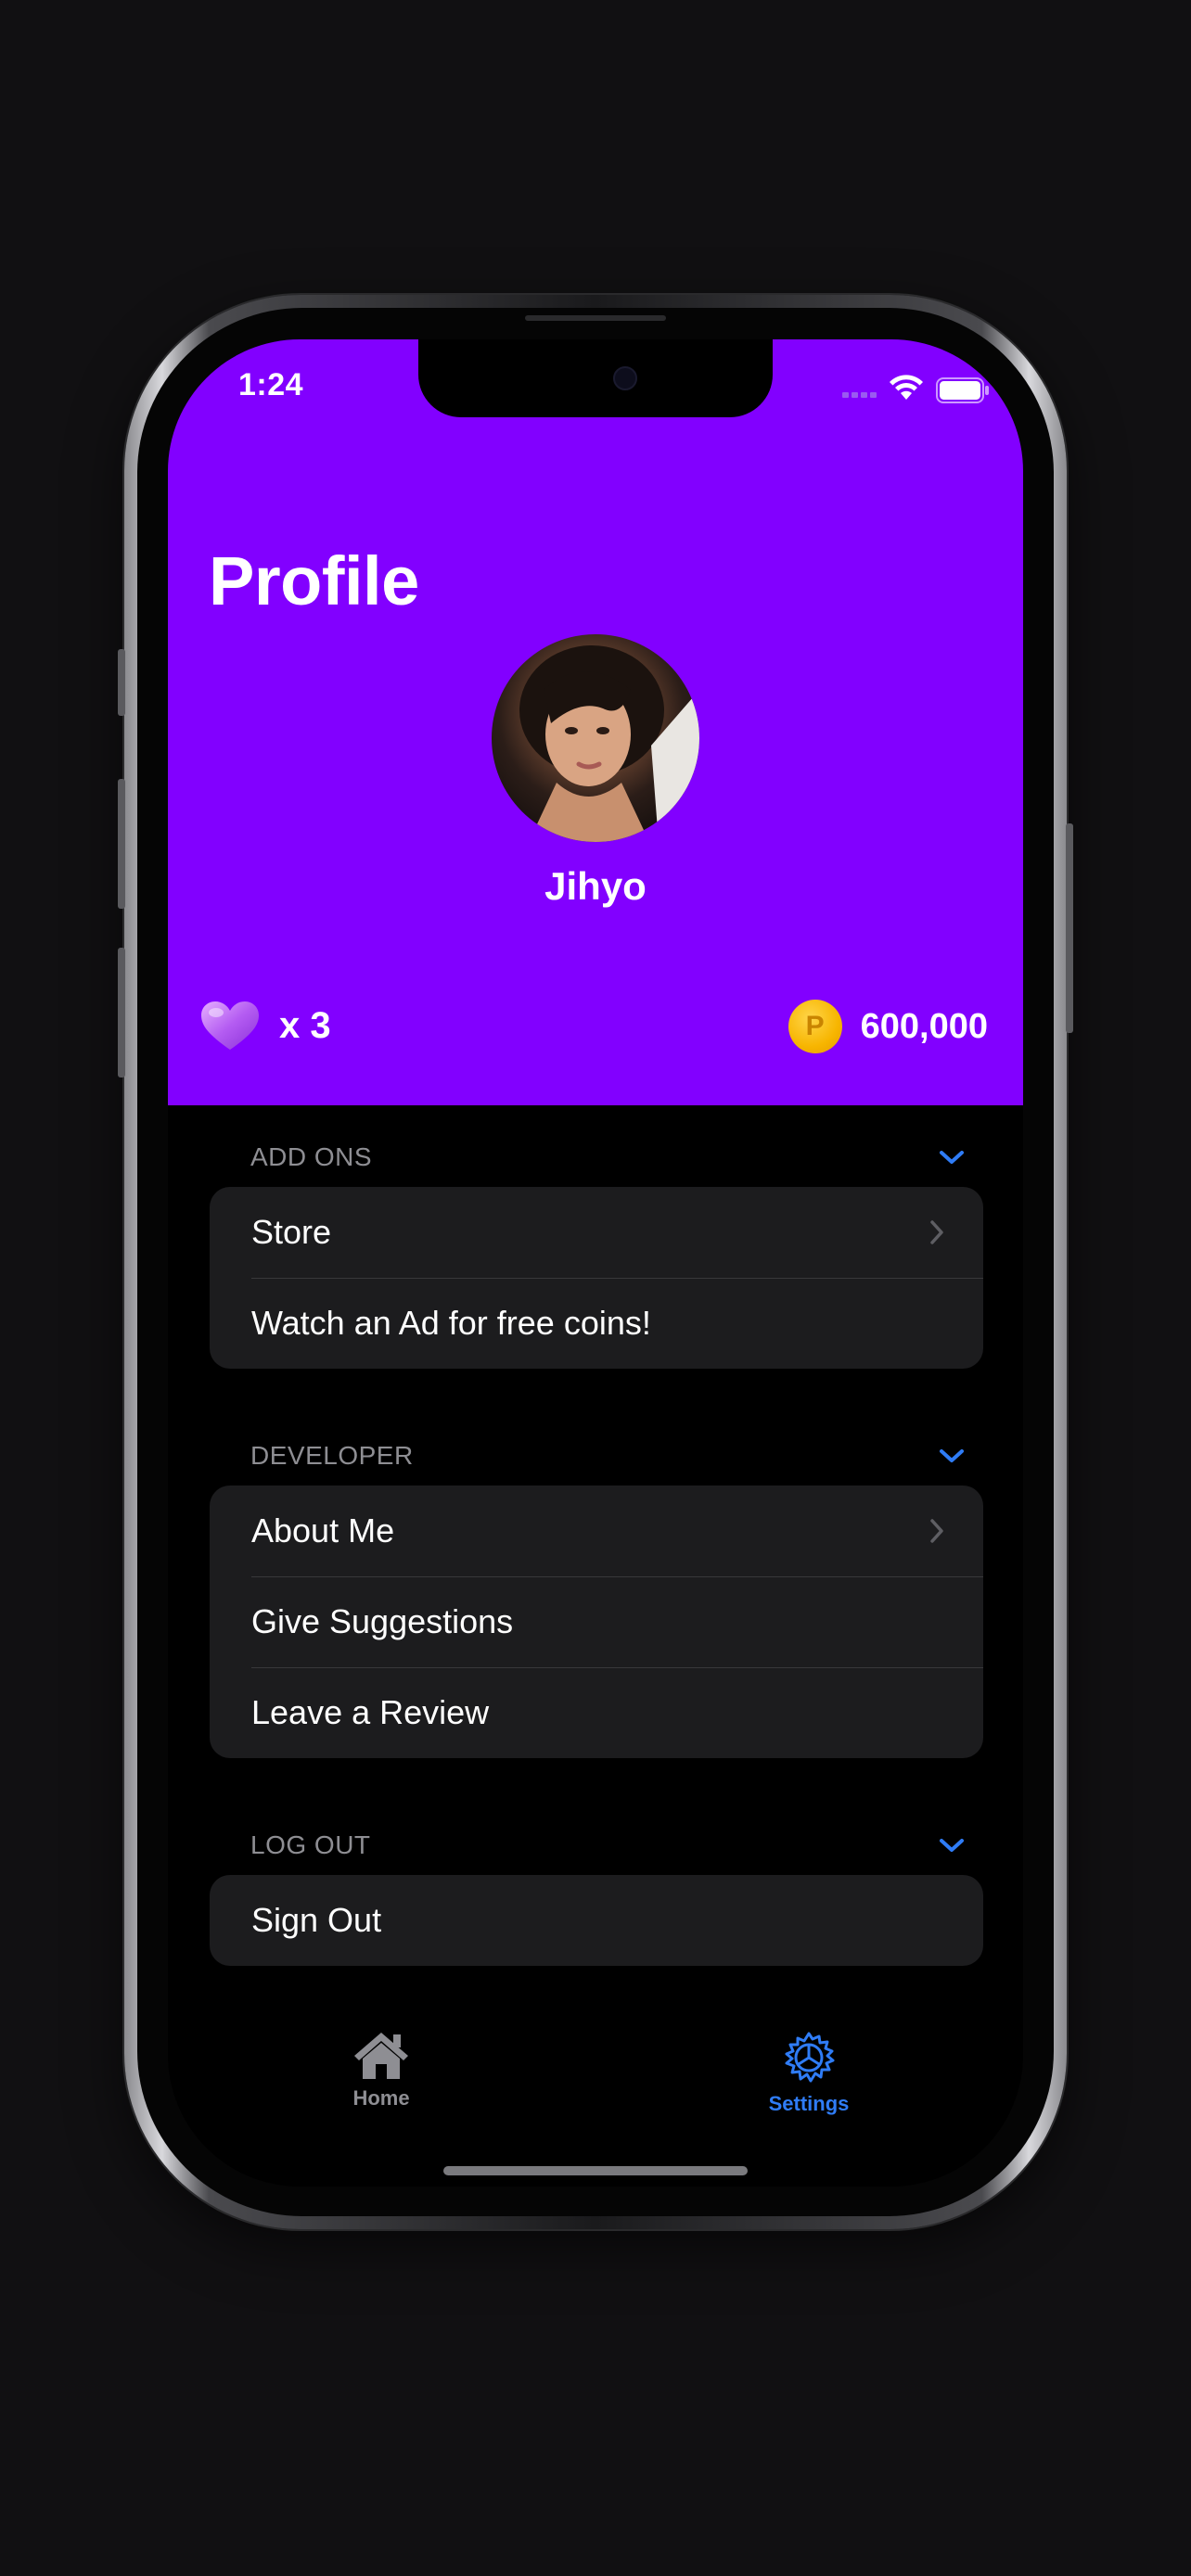 This screenshot has width=1191, height=2576. I want to click on lives-counter: x 3, so click(265, 1026).